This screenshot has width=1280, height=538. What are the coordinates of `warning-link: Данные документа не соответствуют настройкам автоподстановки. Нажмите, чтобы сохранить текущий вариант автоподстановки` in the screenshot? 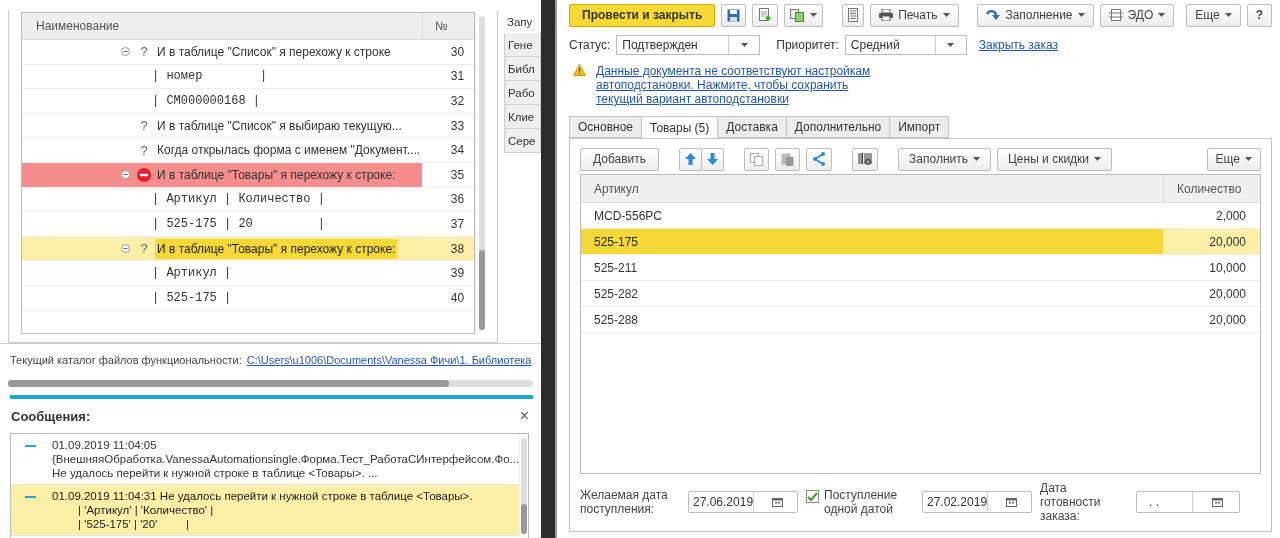 It's located at (741, 85).